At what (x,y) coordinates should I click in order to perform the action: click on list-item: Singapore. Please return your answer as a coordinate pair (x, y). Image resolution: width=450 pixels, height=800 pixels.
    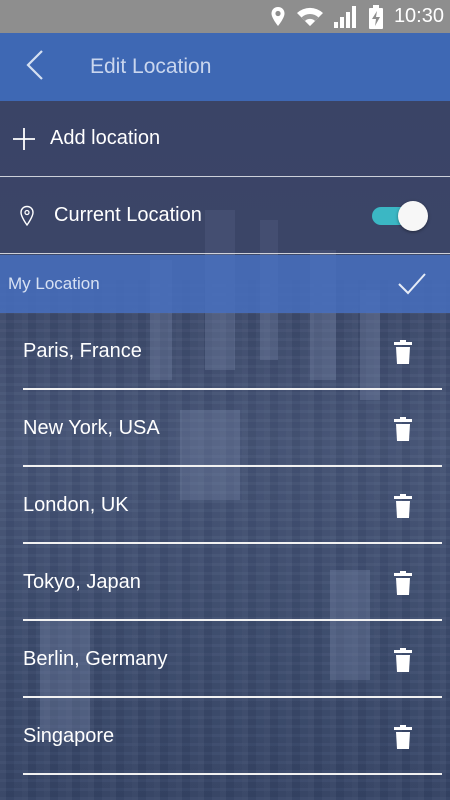
    Looking at the image, I should click on (225, 736).